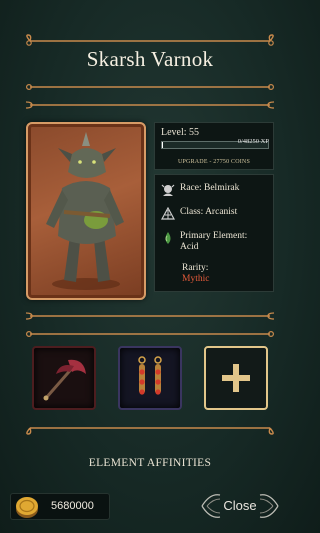 The image size is (320, 533). I want to click on acid-drop-icon, so click(168, 238).